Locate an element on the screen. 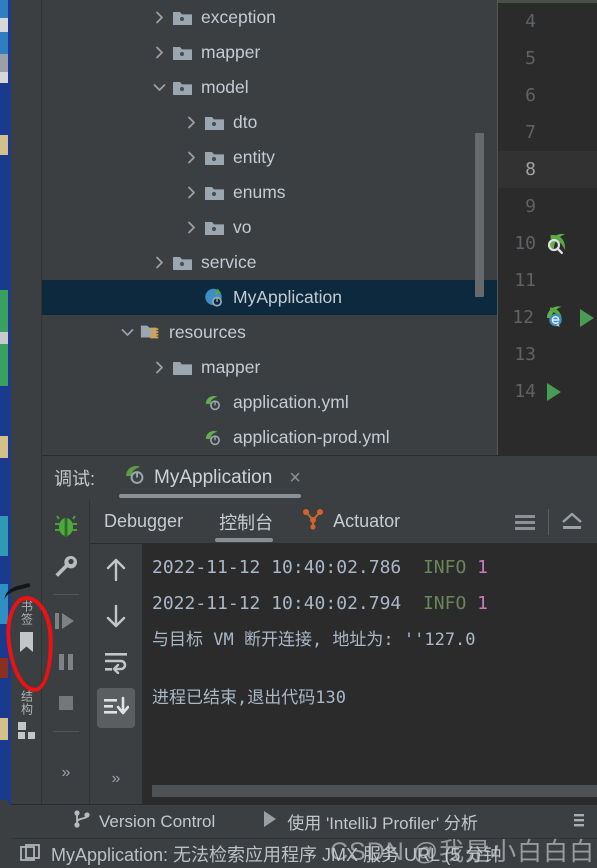  tab-console-label: 控制台 is located at coordinates (246, 522).